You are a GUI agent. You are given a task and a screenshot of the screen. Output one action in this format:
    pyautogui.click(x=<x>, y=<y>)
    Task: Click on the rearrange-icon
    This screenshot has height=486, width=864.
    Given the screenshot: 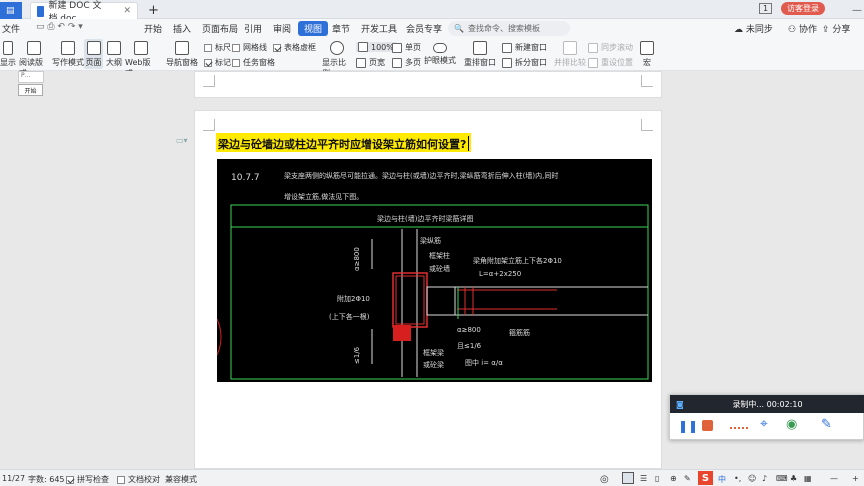 What is the action you would take?
    pyautogui.click(x=480, y=48)
    